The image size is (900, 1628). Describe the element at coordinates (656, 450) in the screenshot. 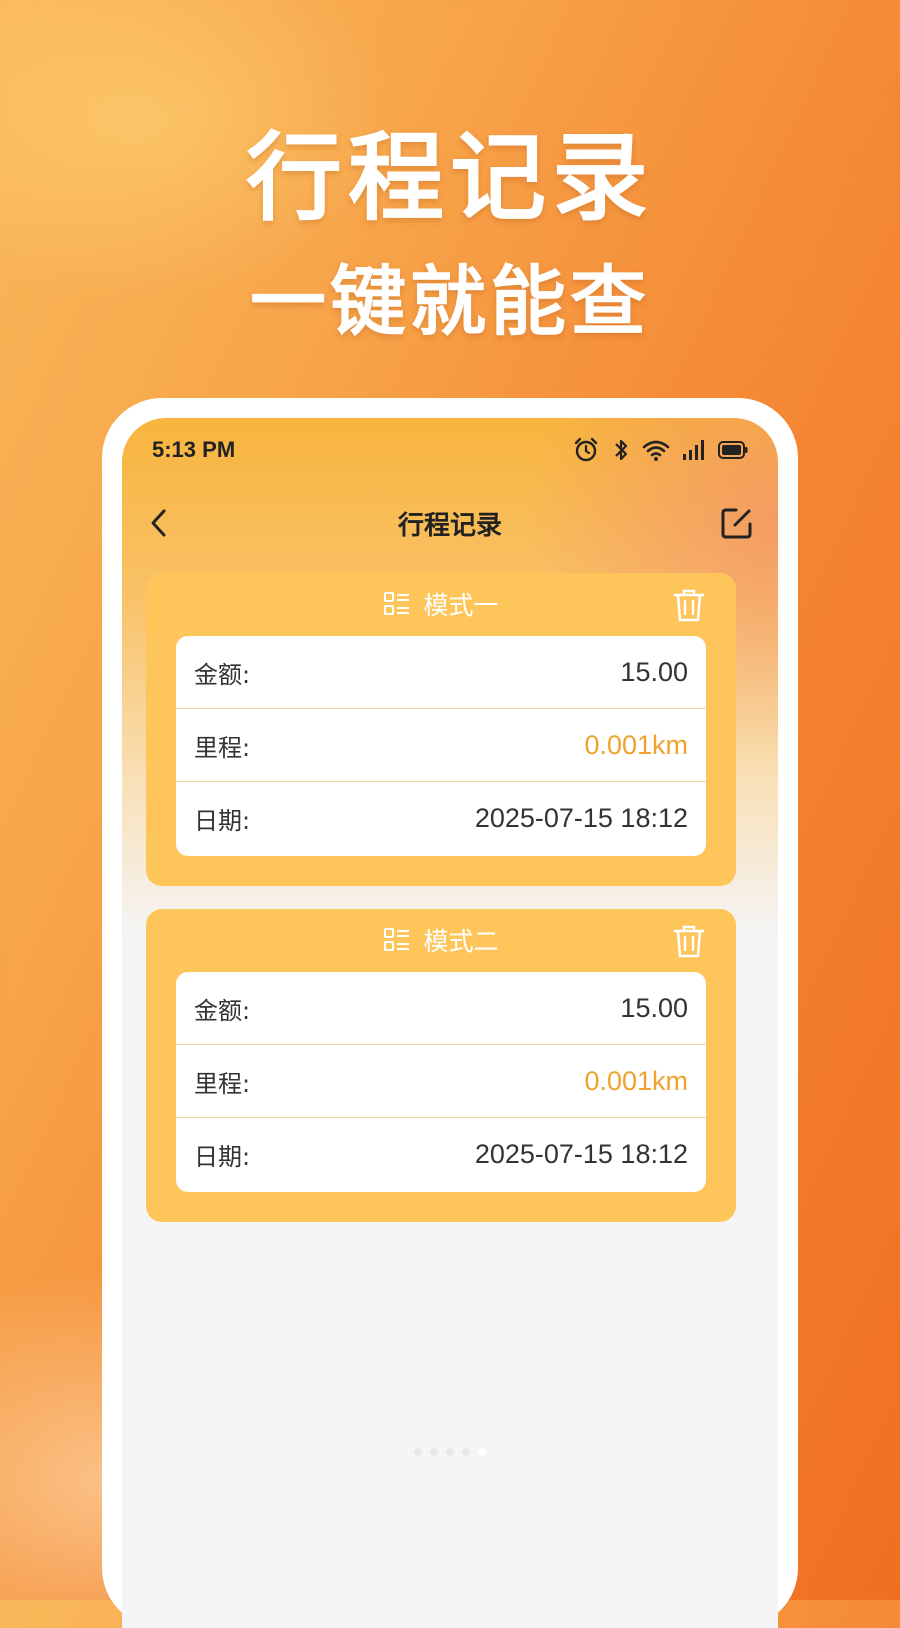

I see `wifi-icon` at that location.